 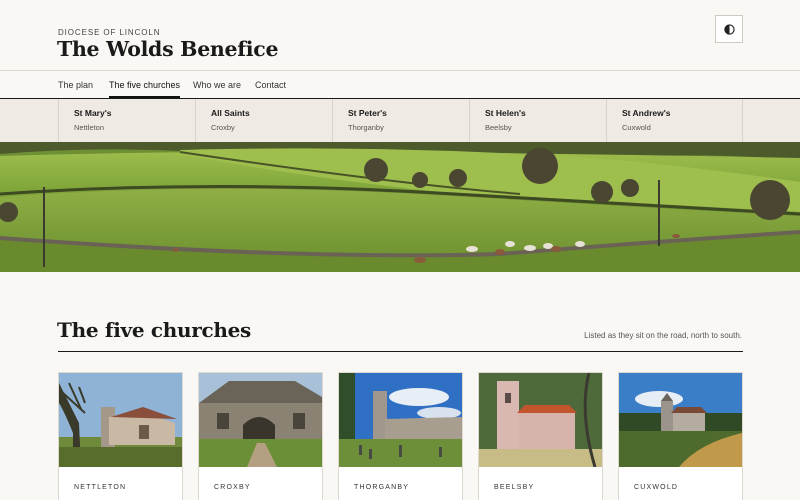 What do you see at coordinates (217, 88) in the screenshot?
I see `nav-who-we-are: Who we are` at bounding box center [217, 88].